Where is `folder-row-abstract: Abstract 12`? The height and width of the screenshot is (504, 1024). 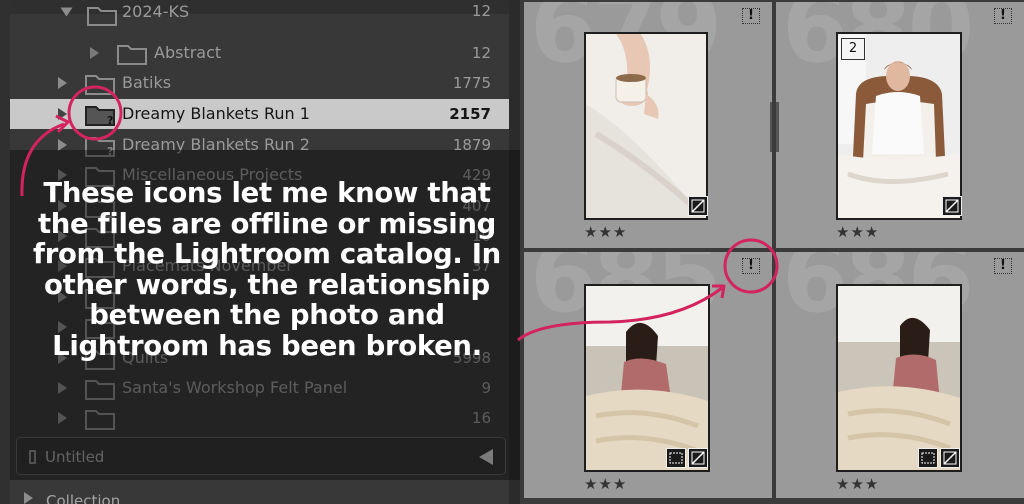
folder-row-abstract: Abstract 12 is located at coordinates (259, 53).